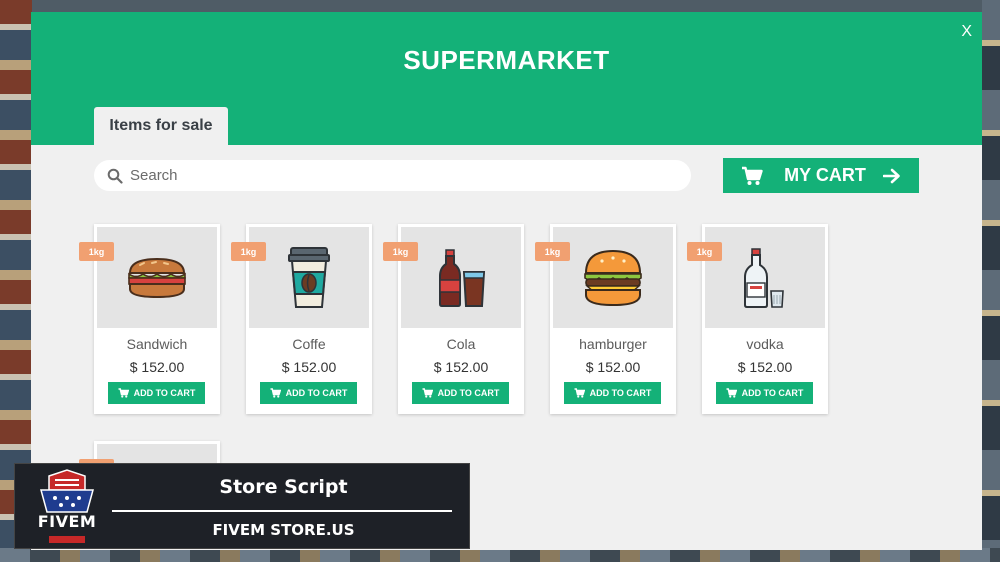 This screenshot has width=1000, height=562. I want to click on background-floor, so click(500, 555).